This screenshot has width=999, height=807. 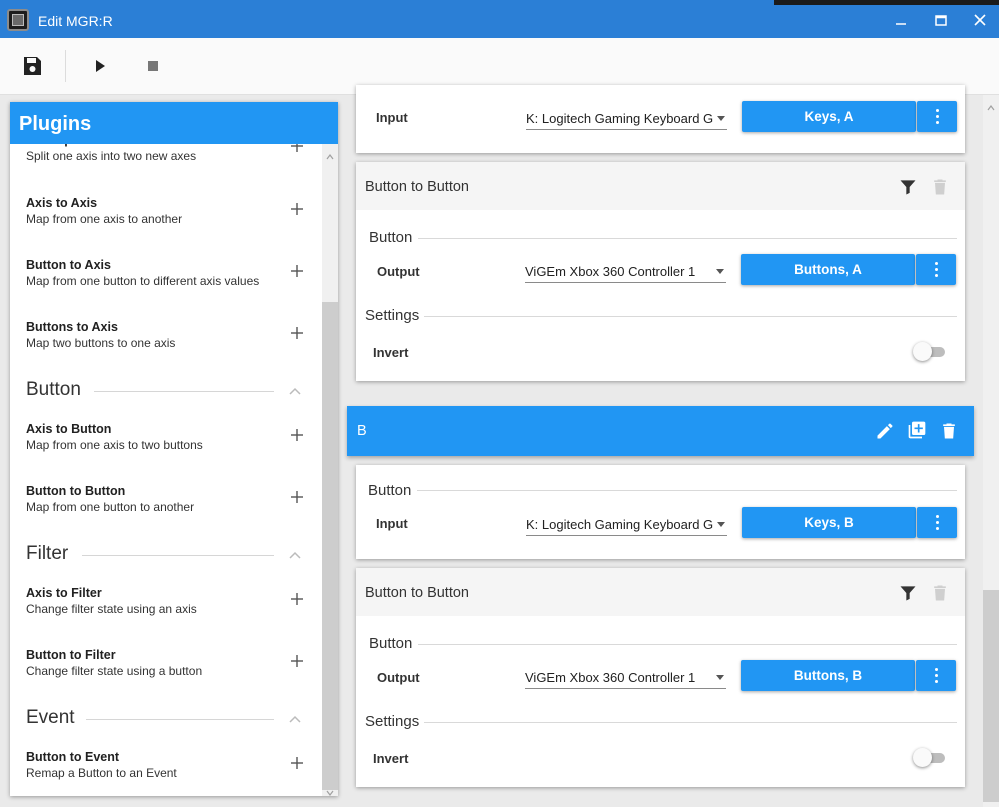 I want to click on duplicate-icon, so click(x=917, y=430).